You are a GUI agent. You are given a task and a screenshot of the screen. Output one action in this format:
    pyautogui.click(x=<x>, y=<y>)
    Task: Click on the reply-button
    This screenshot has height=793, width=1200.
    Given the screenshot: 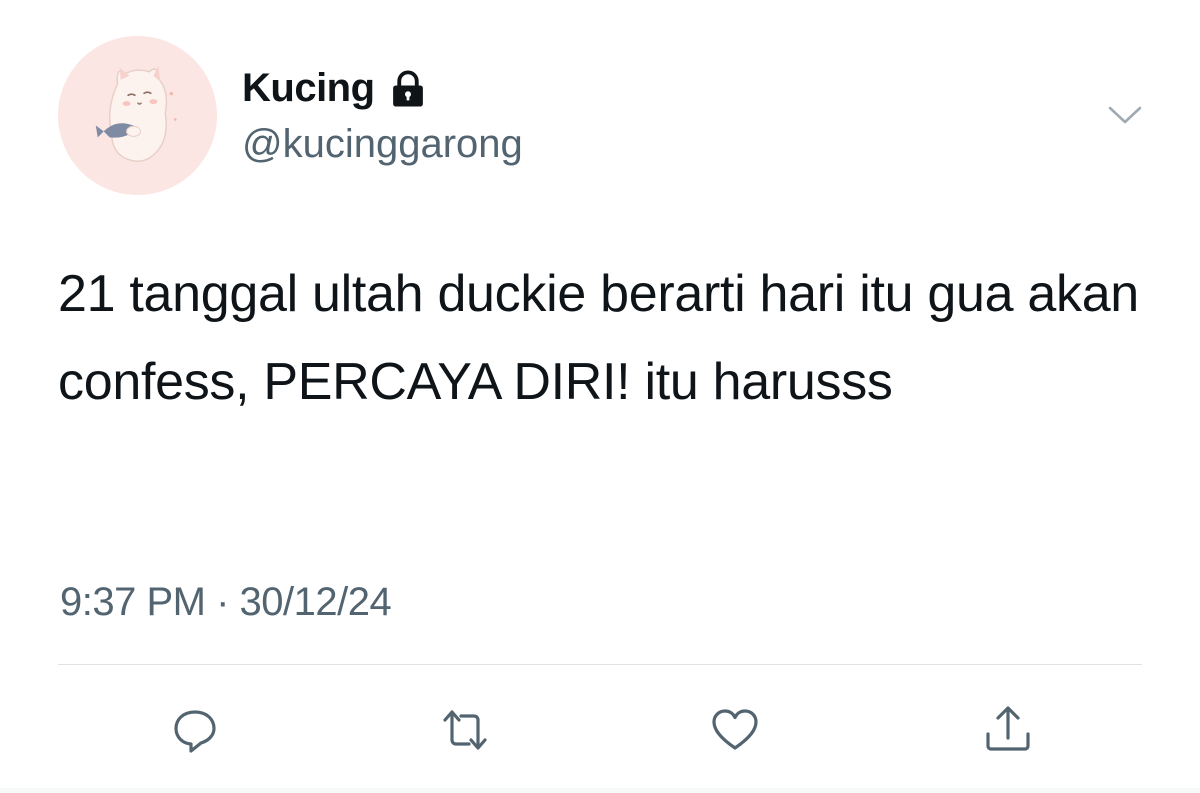 What is the action you would take?
    pyautogui.click(x=195, y=730)
    